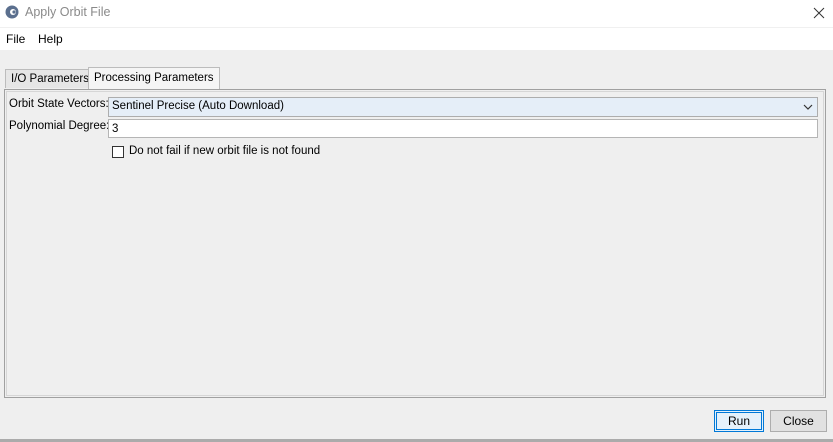  Describe the element at coordinates (798, 421) in the screenshot. I see `close-button: Close` at that location.